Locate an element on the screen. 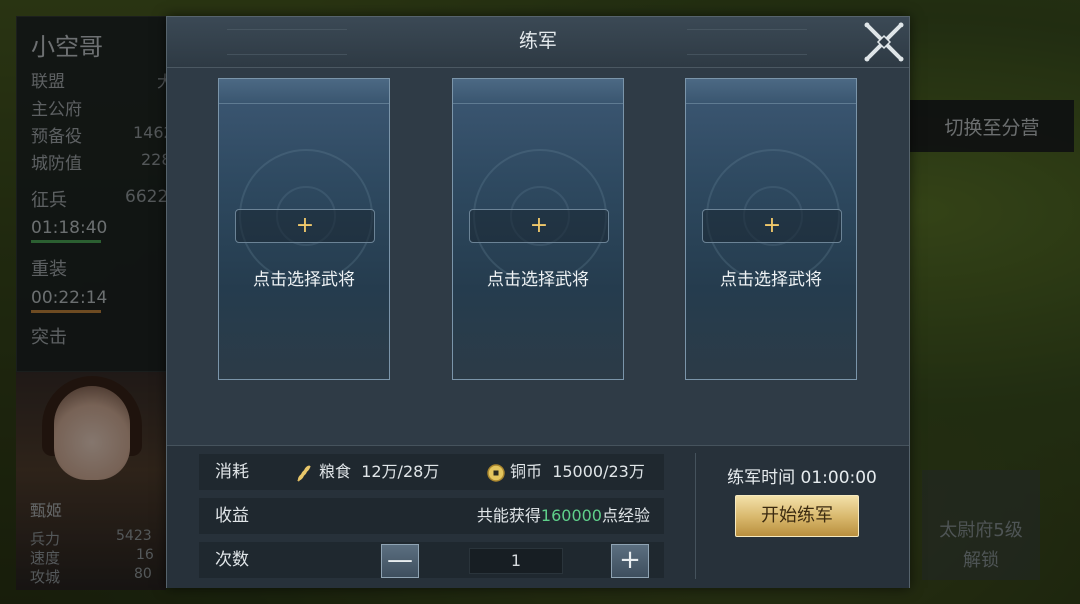 The image size is (1080, 604). dialog-title: 练军 is located at coordinates (537, 41).